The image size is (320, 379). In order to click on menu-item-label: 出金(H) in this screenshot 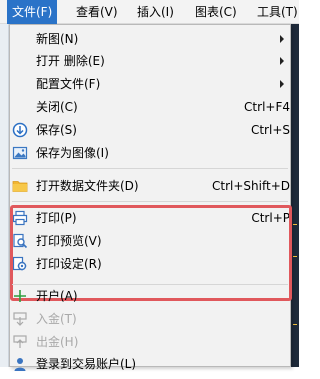, I will do `click(57, 342)`.